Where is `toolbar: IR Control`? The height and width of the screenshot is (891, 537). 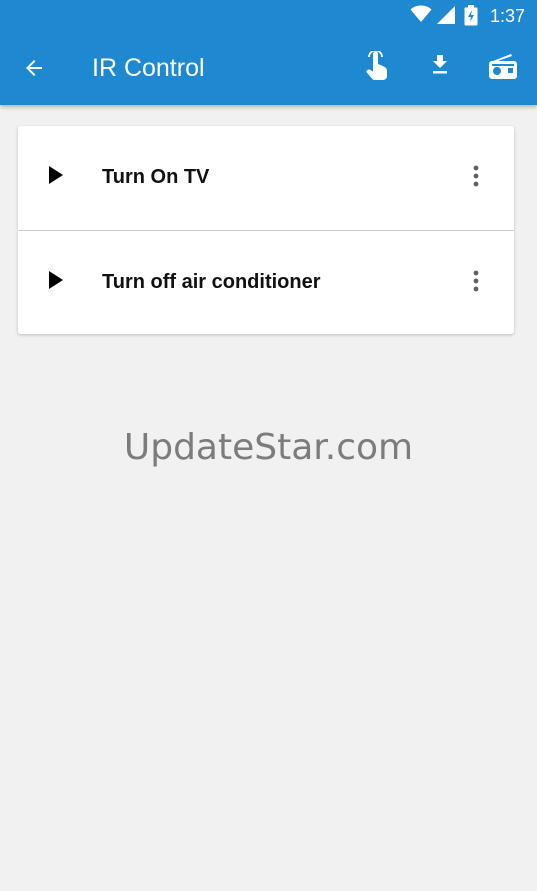 toolbar: IR Control is located at coordinates (268, 68).